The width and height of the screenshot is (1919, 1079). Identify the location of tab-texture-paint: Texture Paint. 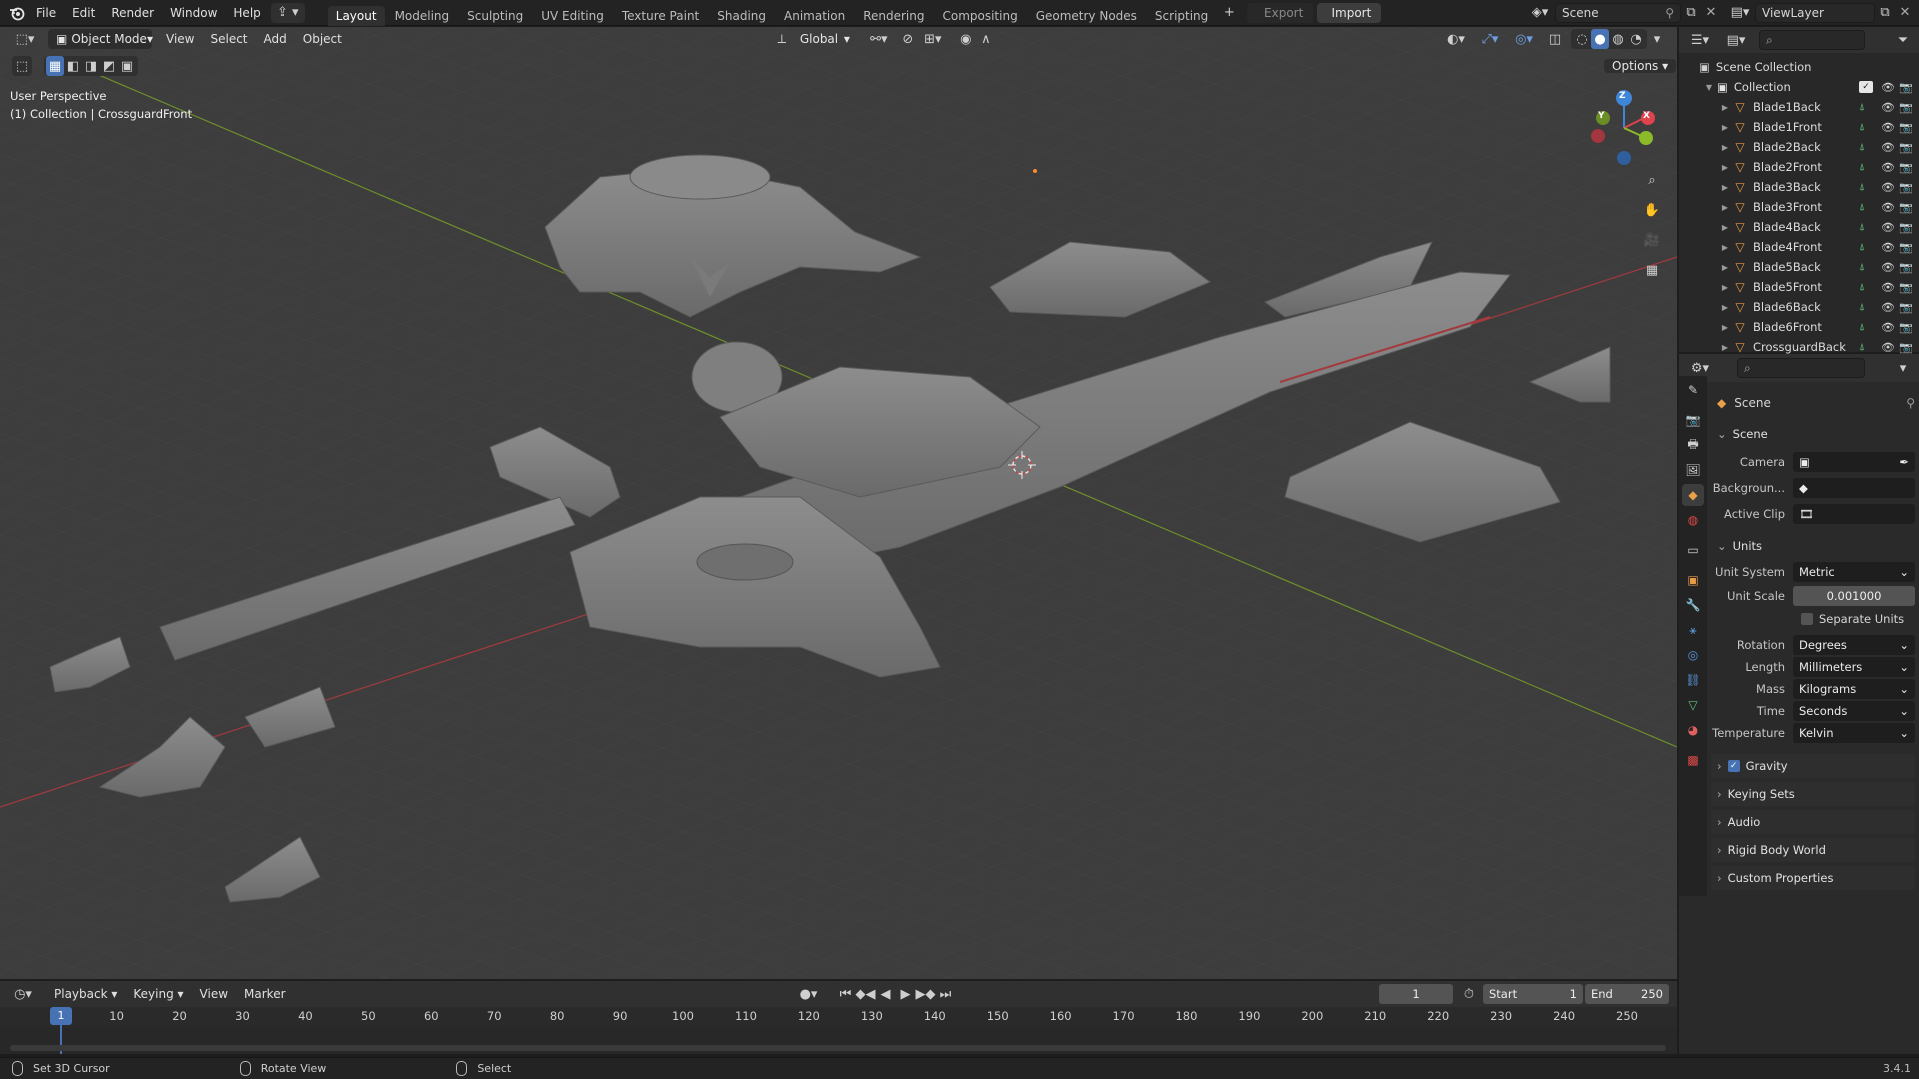
(660, 16).